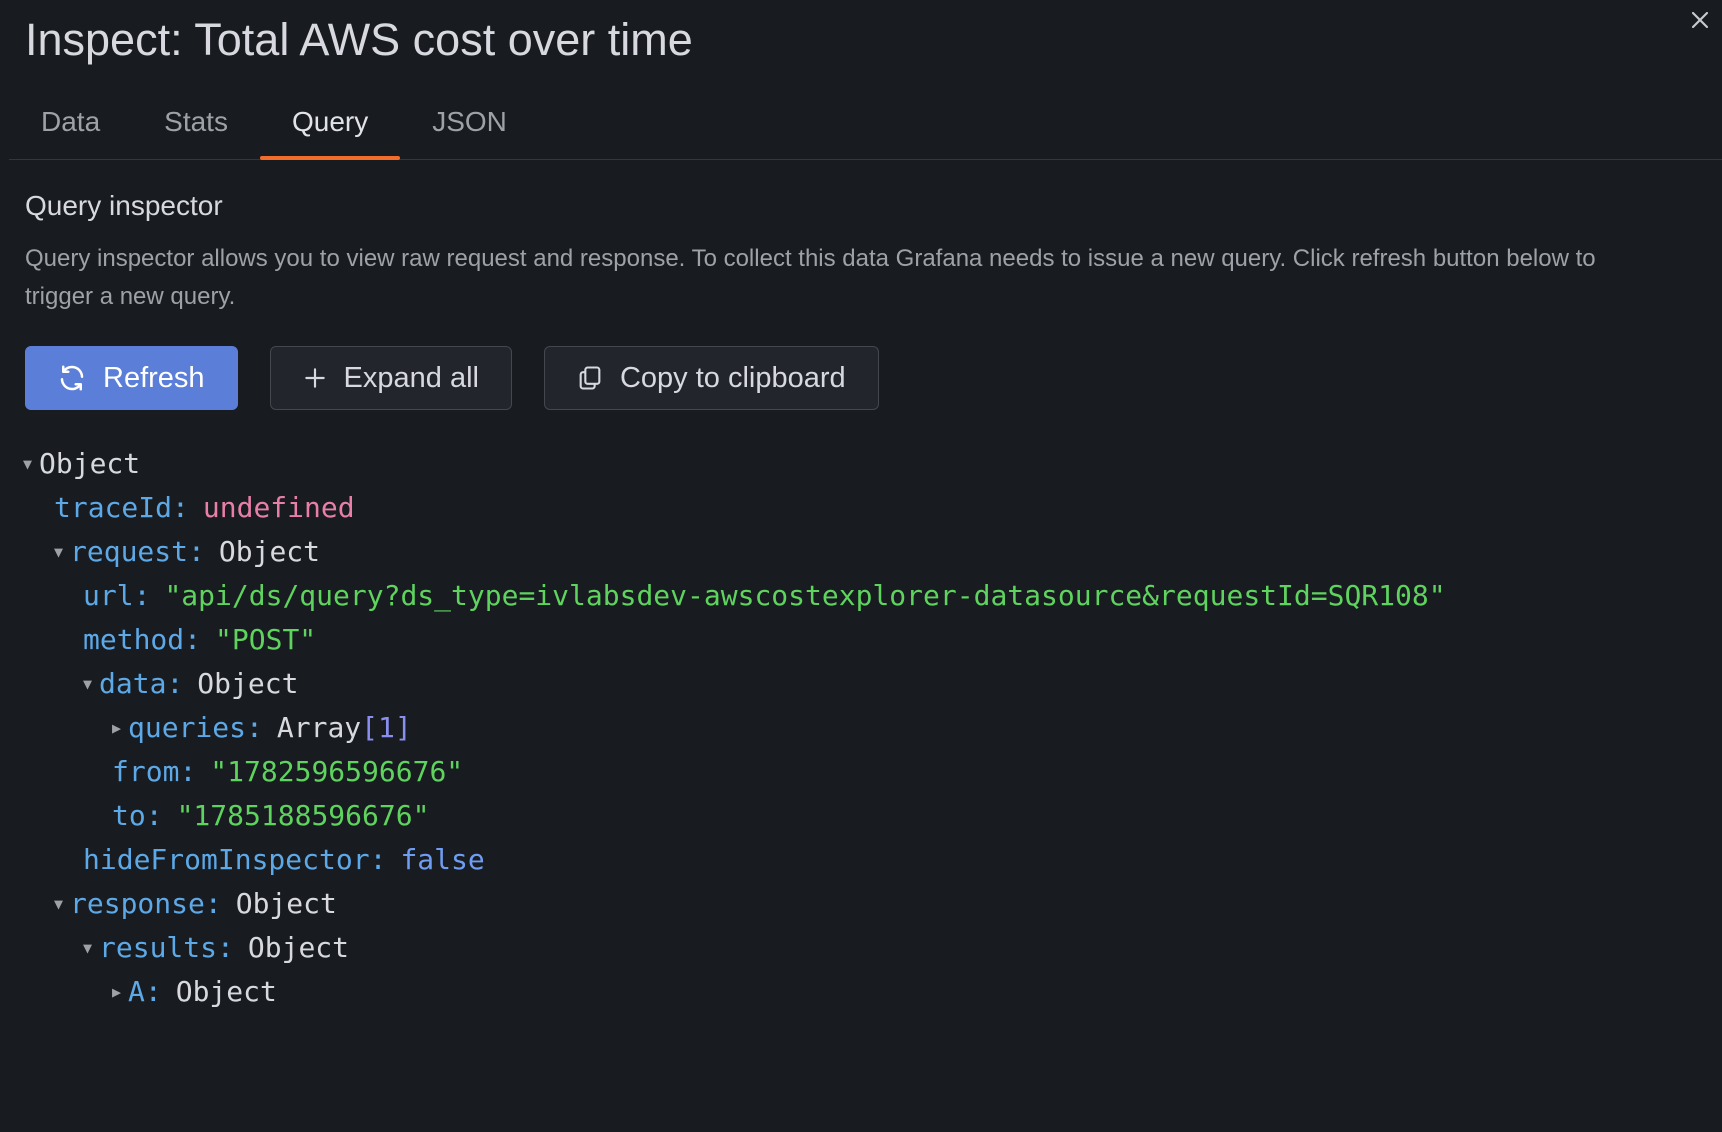  Describe the element at coordinates (734, 464) in the screenshot. I see `tree-row-root: ▼ Object` at that location.